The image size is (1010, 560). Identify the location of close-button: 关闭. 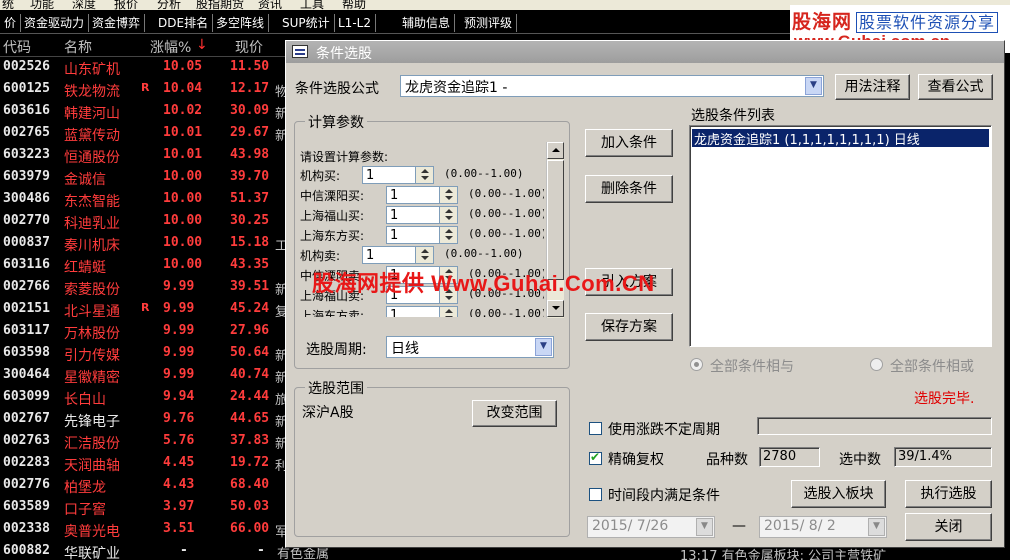
(948, 527).